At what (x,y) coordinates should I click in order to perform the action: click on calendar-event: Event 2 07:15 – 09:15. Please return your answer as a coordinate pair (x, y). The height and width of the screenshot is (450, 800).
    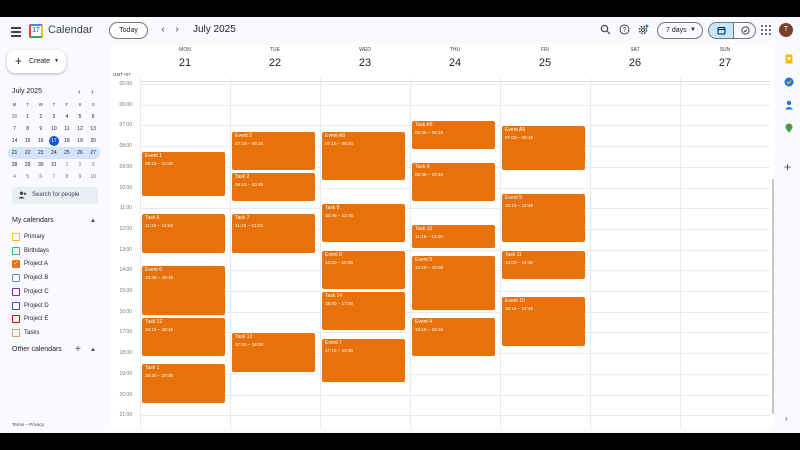
    Looking at the image, I should click on (273, 150).